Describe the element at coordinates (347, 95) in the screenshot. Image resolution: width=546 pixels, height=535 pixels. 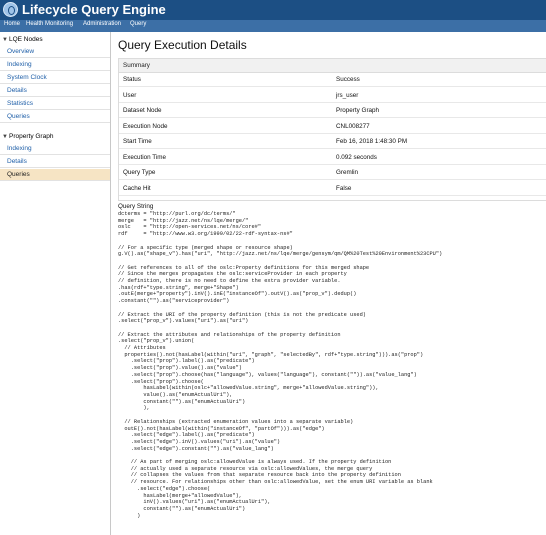
I see `summary-value: jrs_user` at that location.